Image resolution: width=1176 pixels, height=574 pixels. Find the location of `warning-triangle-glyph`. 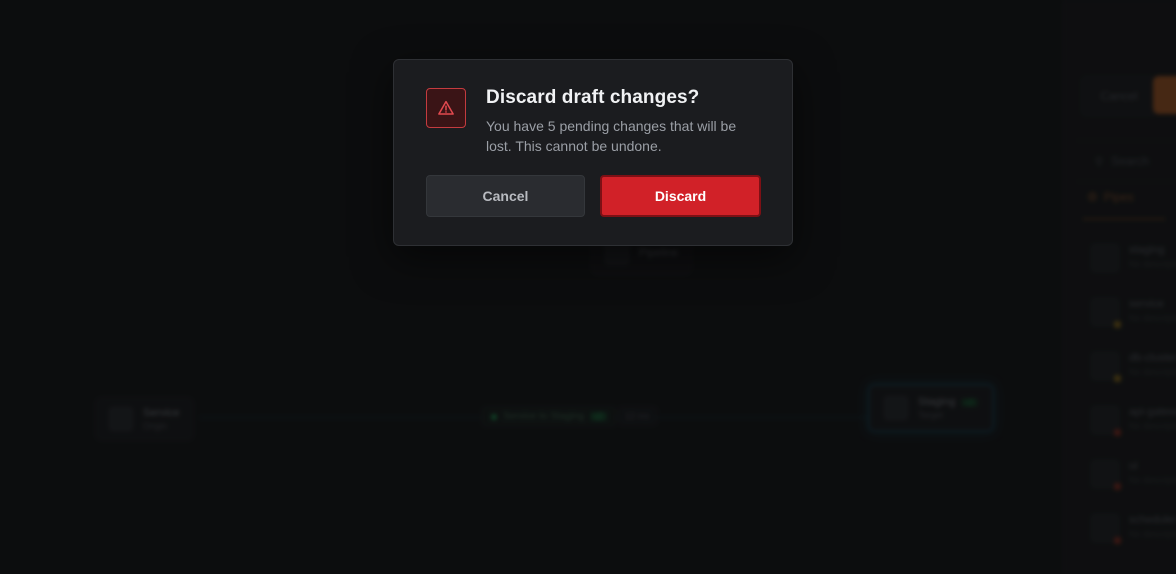

warning-triangle-glyph is located at coordinates (446, 107).